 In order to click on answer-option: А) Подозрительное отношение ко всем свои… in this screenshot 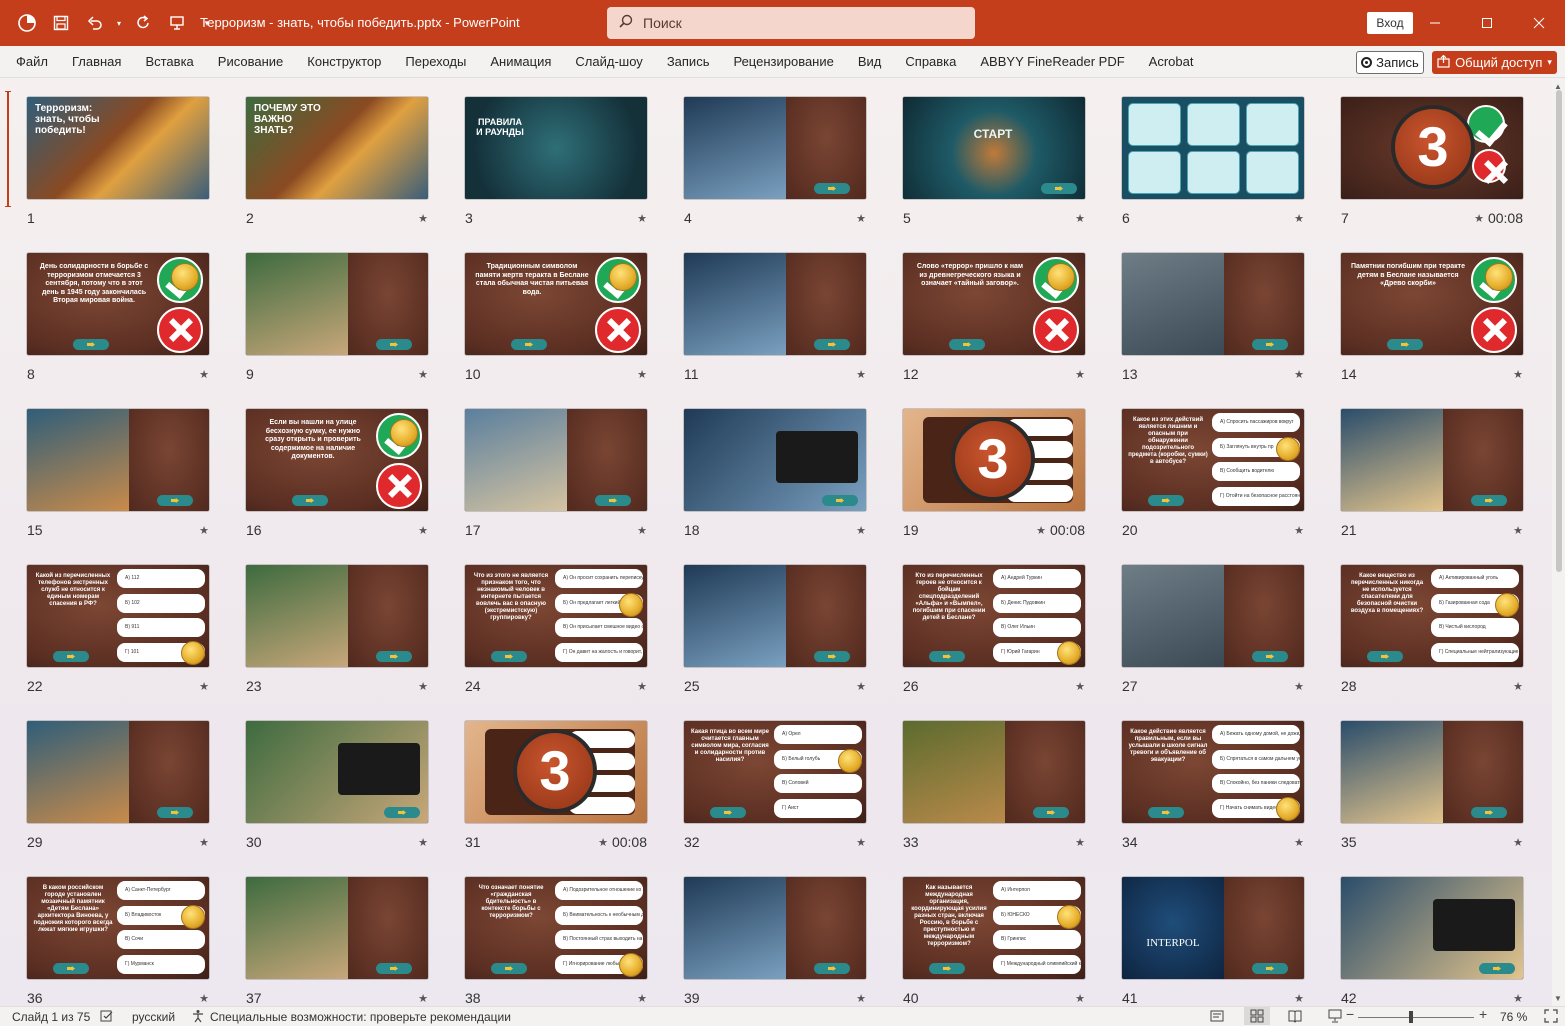, I will do `click(599, 890)`.